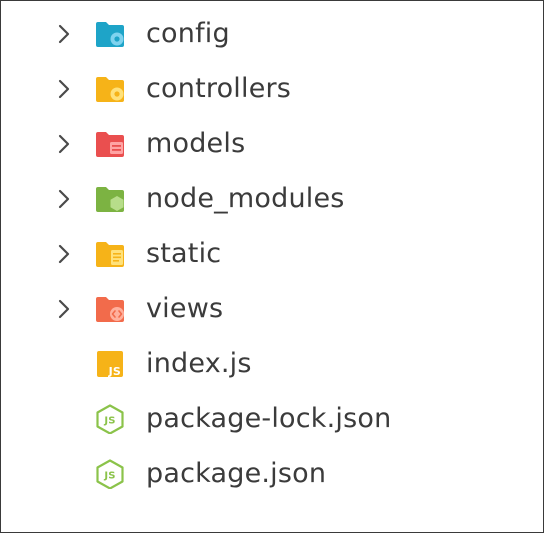  Describe the element at coordinates (219, 88) in the screenshot. I see `tree-item-label: controllers` at that location.